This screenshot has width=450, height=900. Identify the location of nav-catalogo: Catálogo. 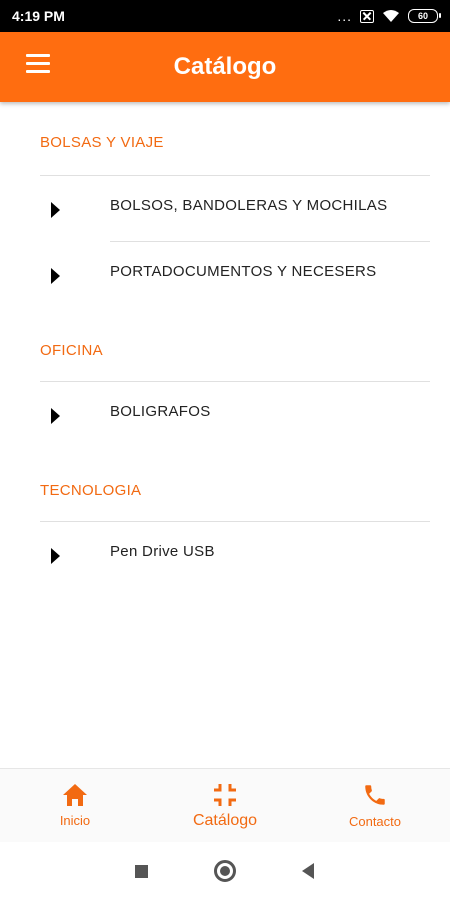
(225, 805).